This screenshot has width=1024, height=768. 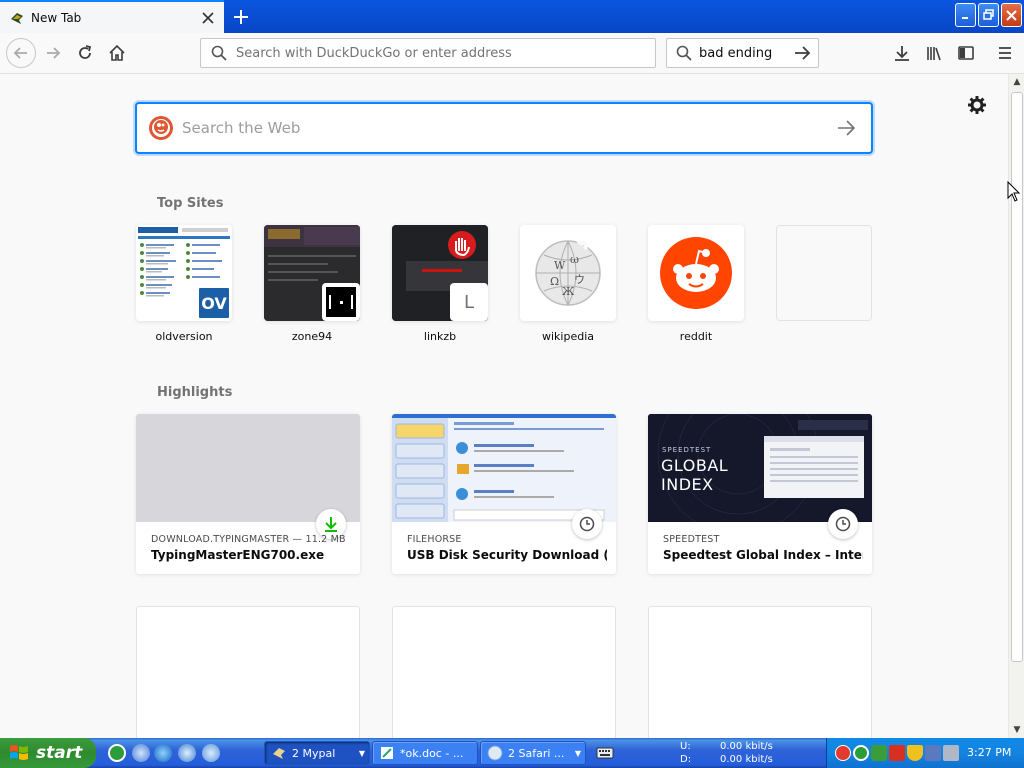 What do you see at coordinates (879, 753) in the screenshot?
I see `tray-network-icon` at bounding box center [879, 753].